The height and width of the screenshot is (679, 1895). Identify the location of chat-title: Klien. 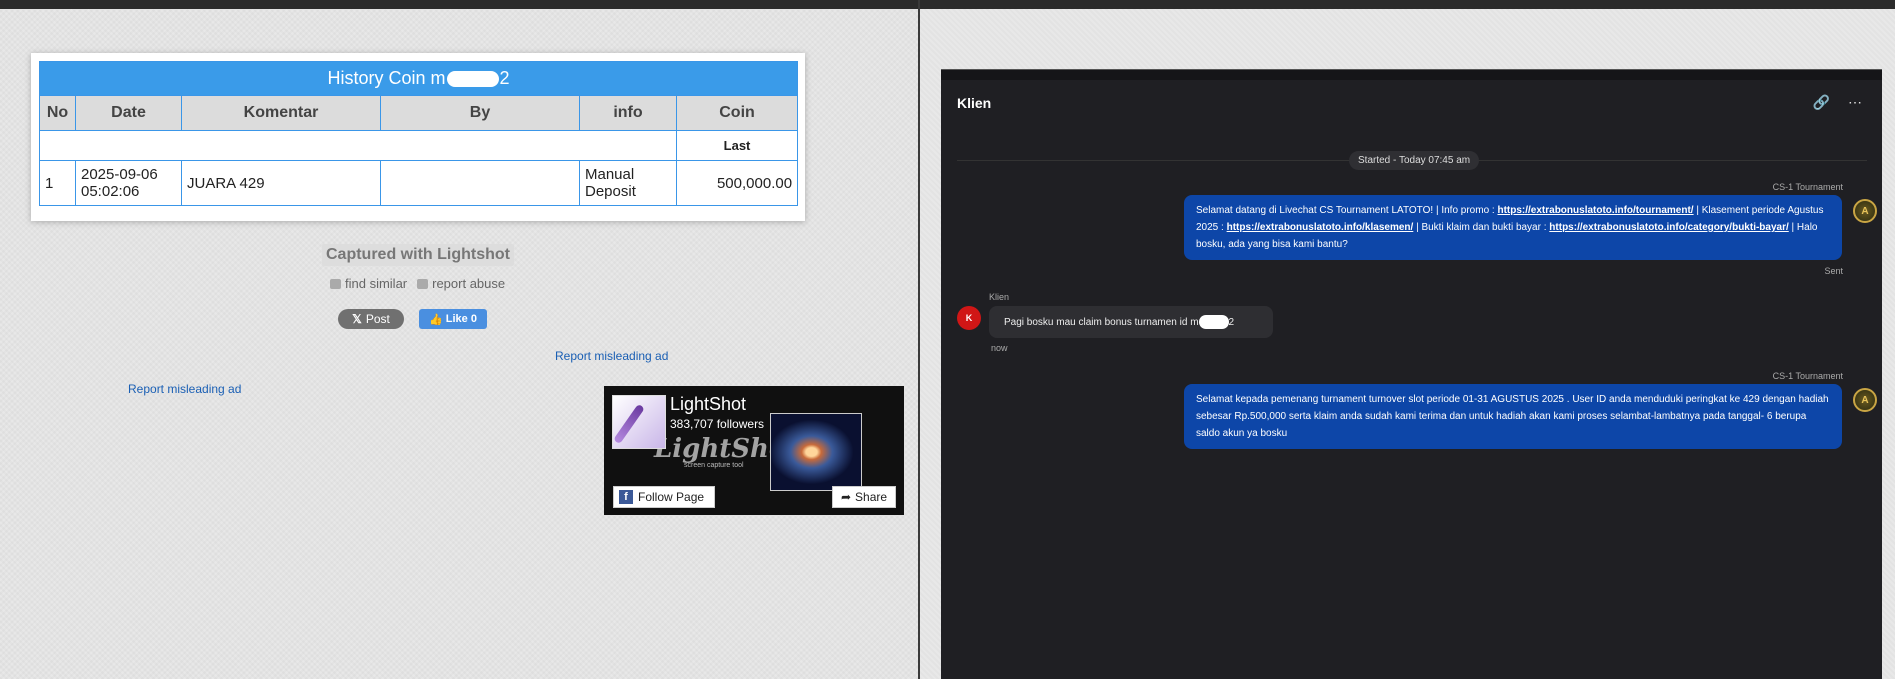
(974, 103).